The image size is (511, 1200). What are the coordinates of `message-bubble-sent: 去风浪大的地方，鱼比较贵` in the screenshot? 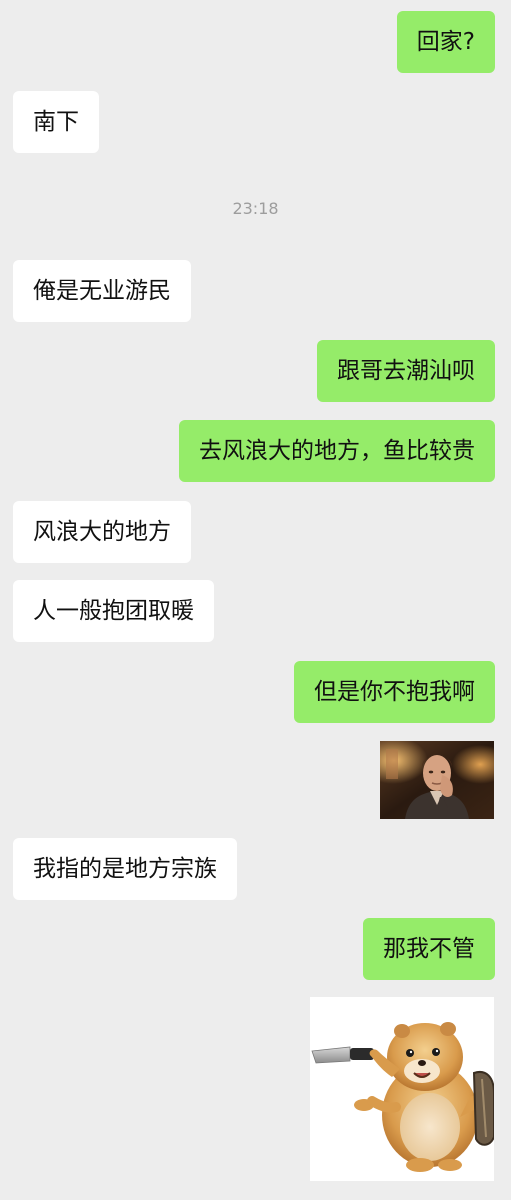 It's located at (337, 451).